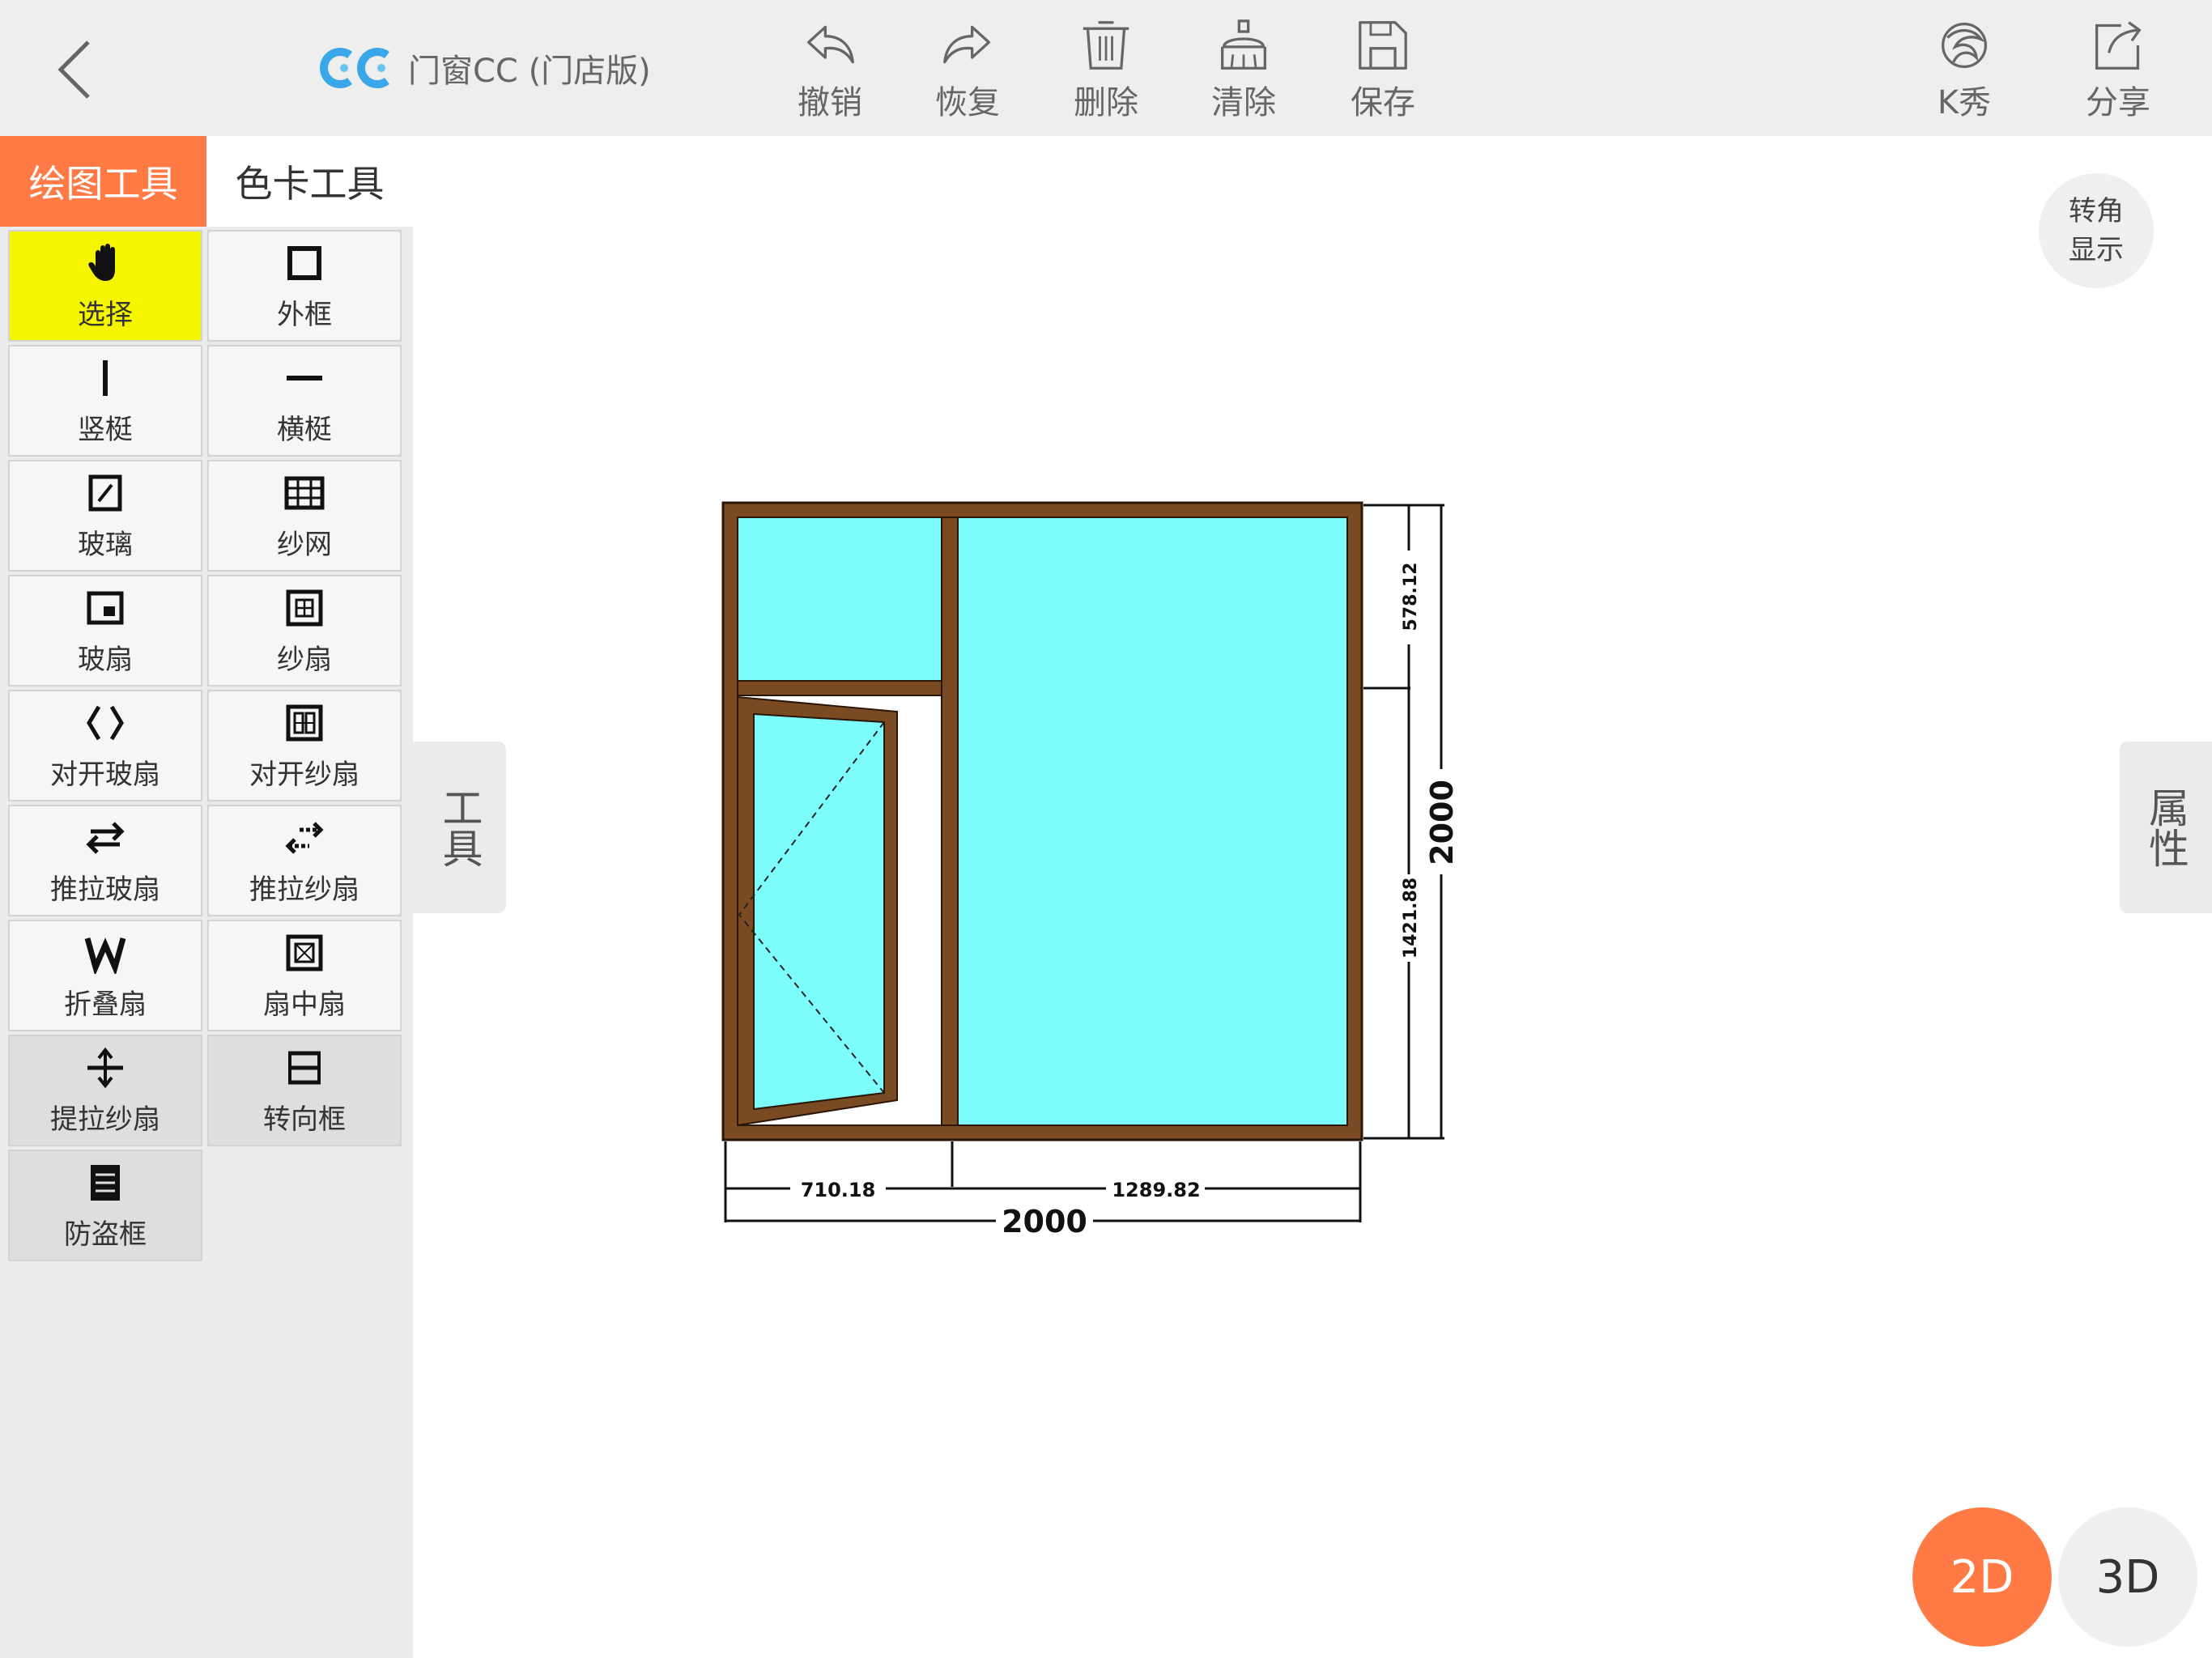  Describe the element at coordinates (1045, 1221) in the screenshot. I see `dim-total-width: 2000` at that location.